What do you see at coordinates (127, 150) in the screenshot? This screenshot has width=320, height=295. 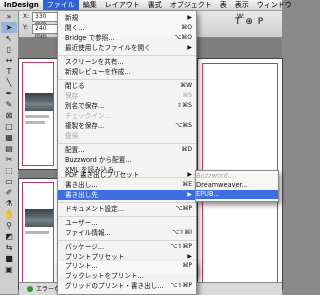 I see `menu-item-place: 配置... ⌘D` at bounding box center [127, 150].